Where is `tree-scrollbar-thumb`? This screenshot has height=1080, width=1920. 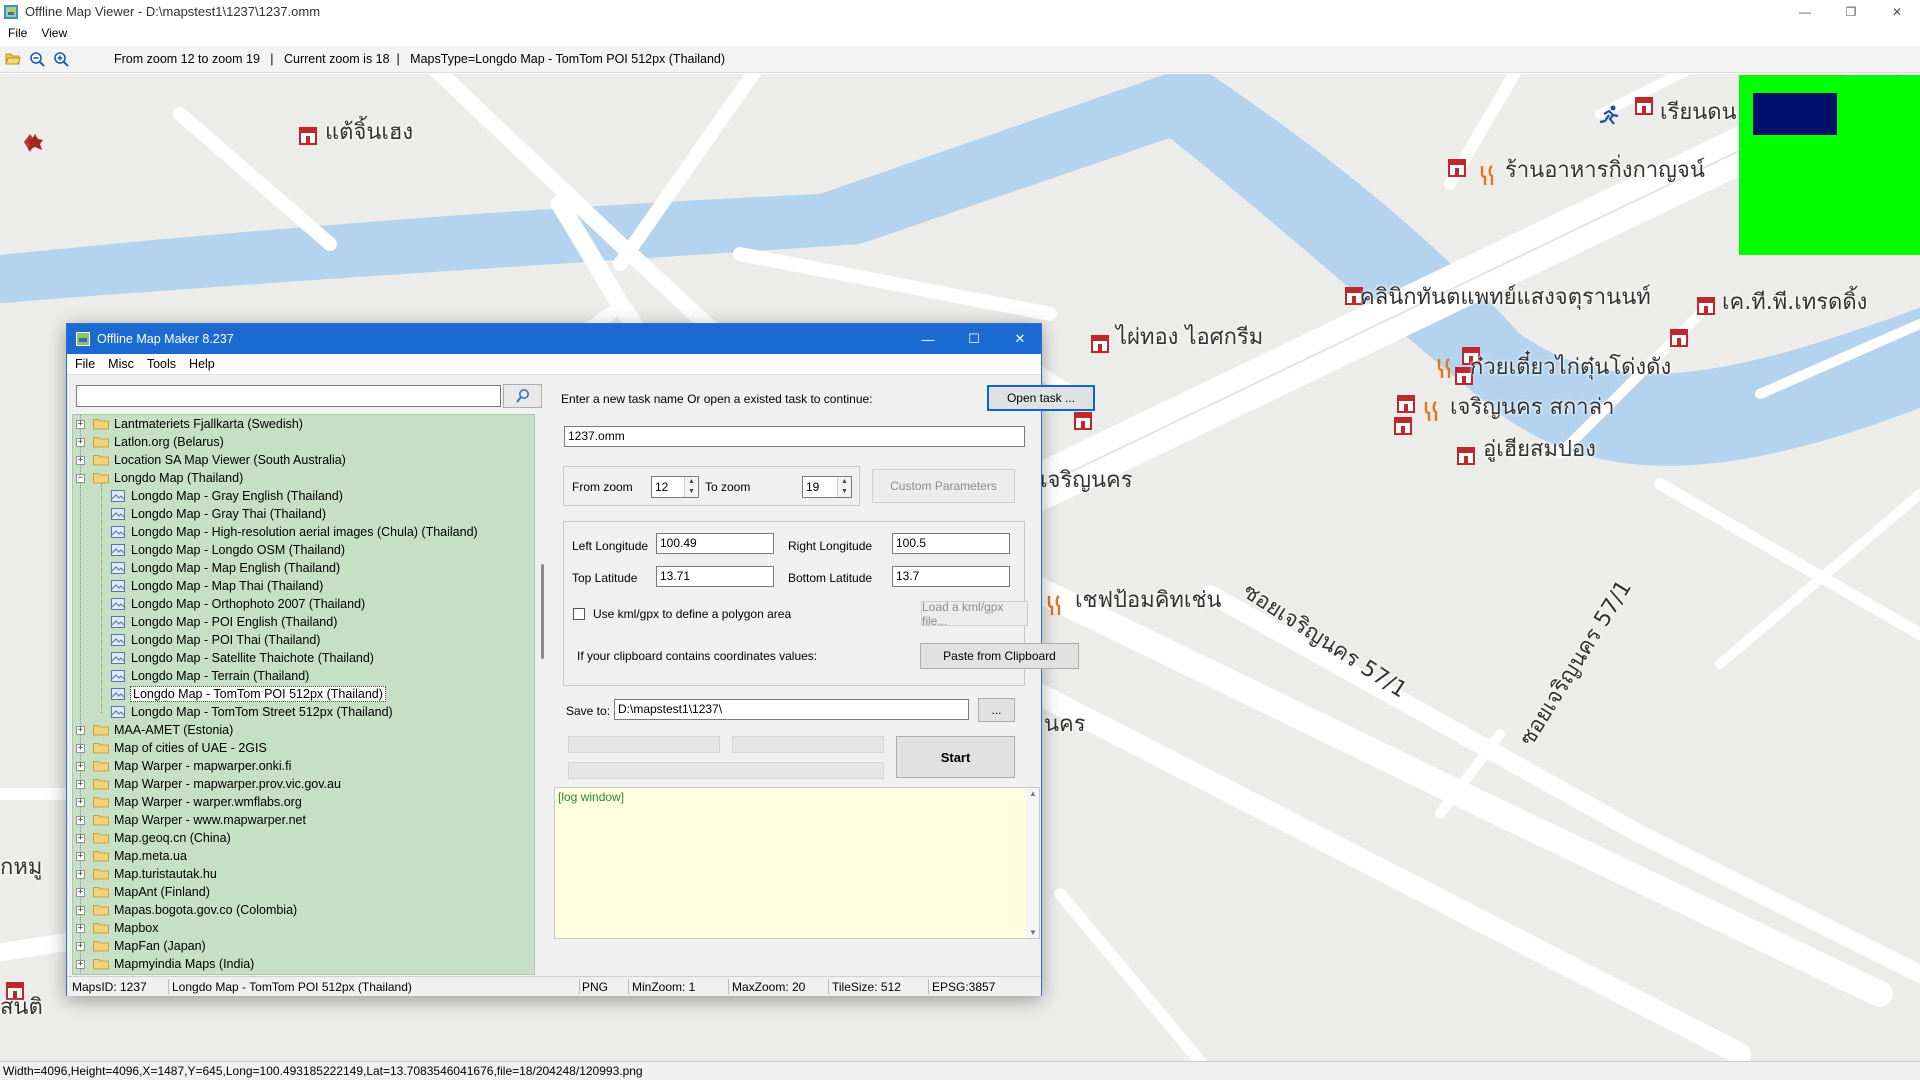
tree-scrollbar-thumb is located at coordinates (542, 611).